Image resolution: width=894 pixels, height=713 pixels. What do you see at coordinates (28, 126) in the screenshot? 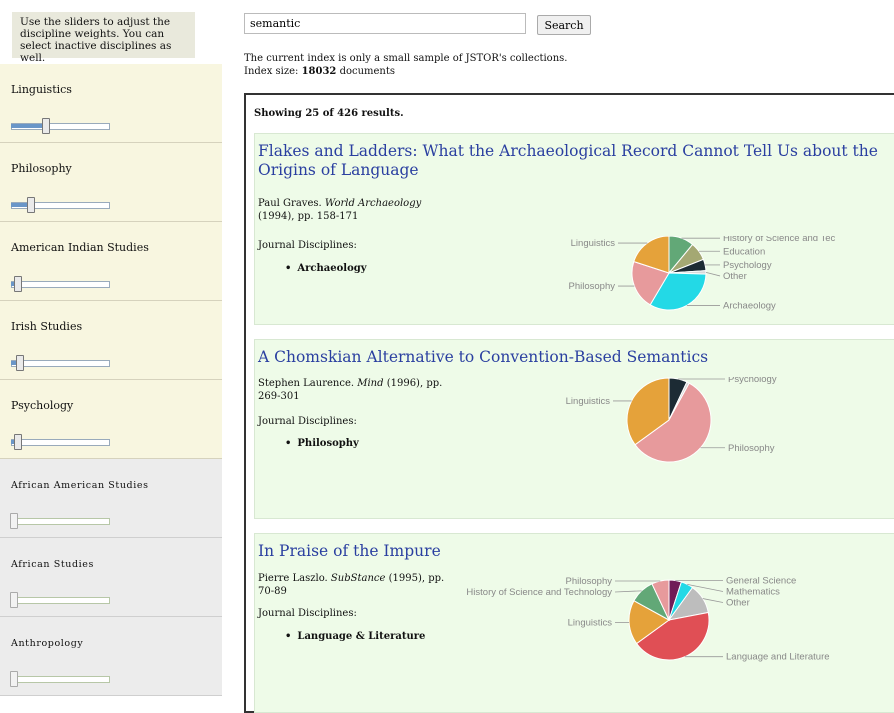
I see `slider-fill` at bounding box center [28, 126].